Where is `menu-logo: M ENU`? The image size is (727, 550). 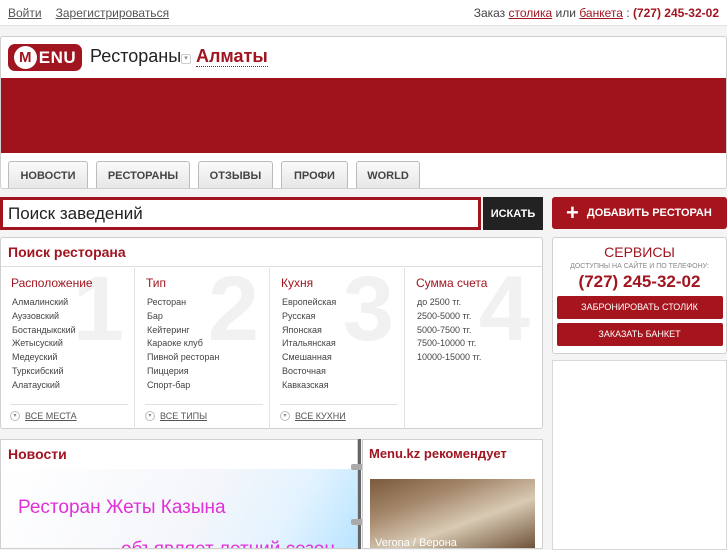 menu-logo: M ENU is located at coordinates (45, 57).